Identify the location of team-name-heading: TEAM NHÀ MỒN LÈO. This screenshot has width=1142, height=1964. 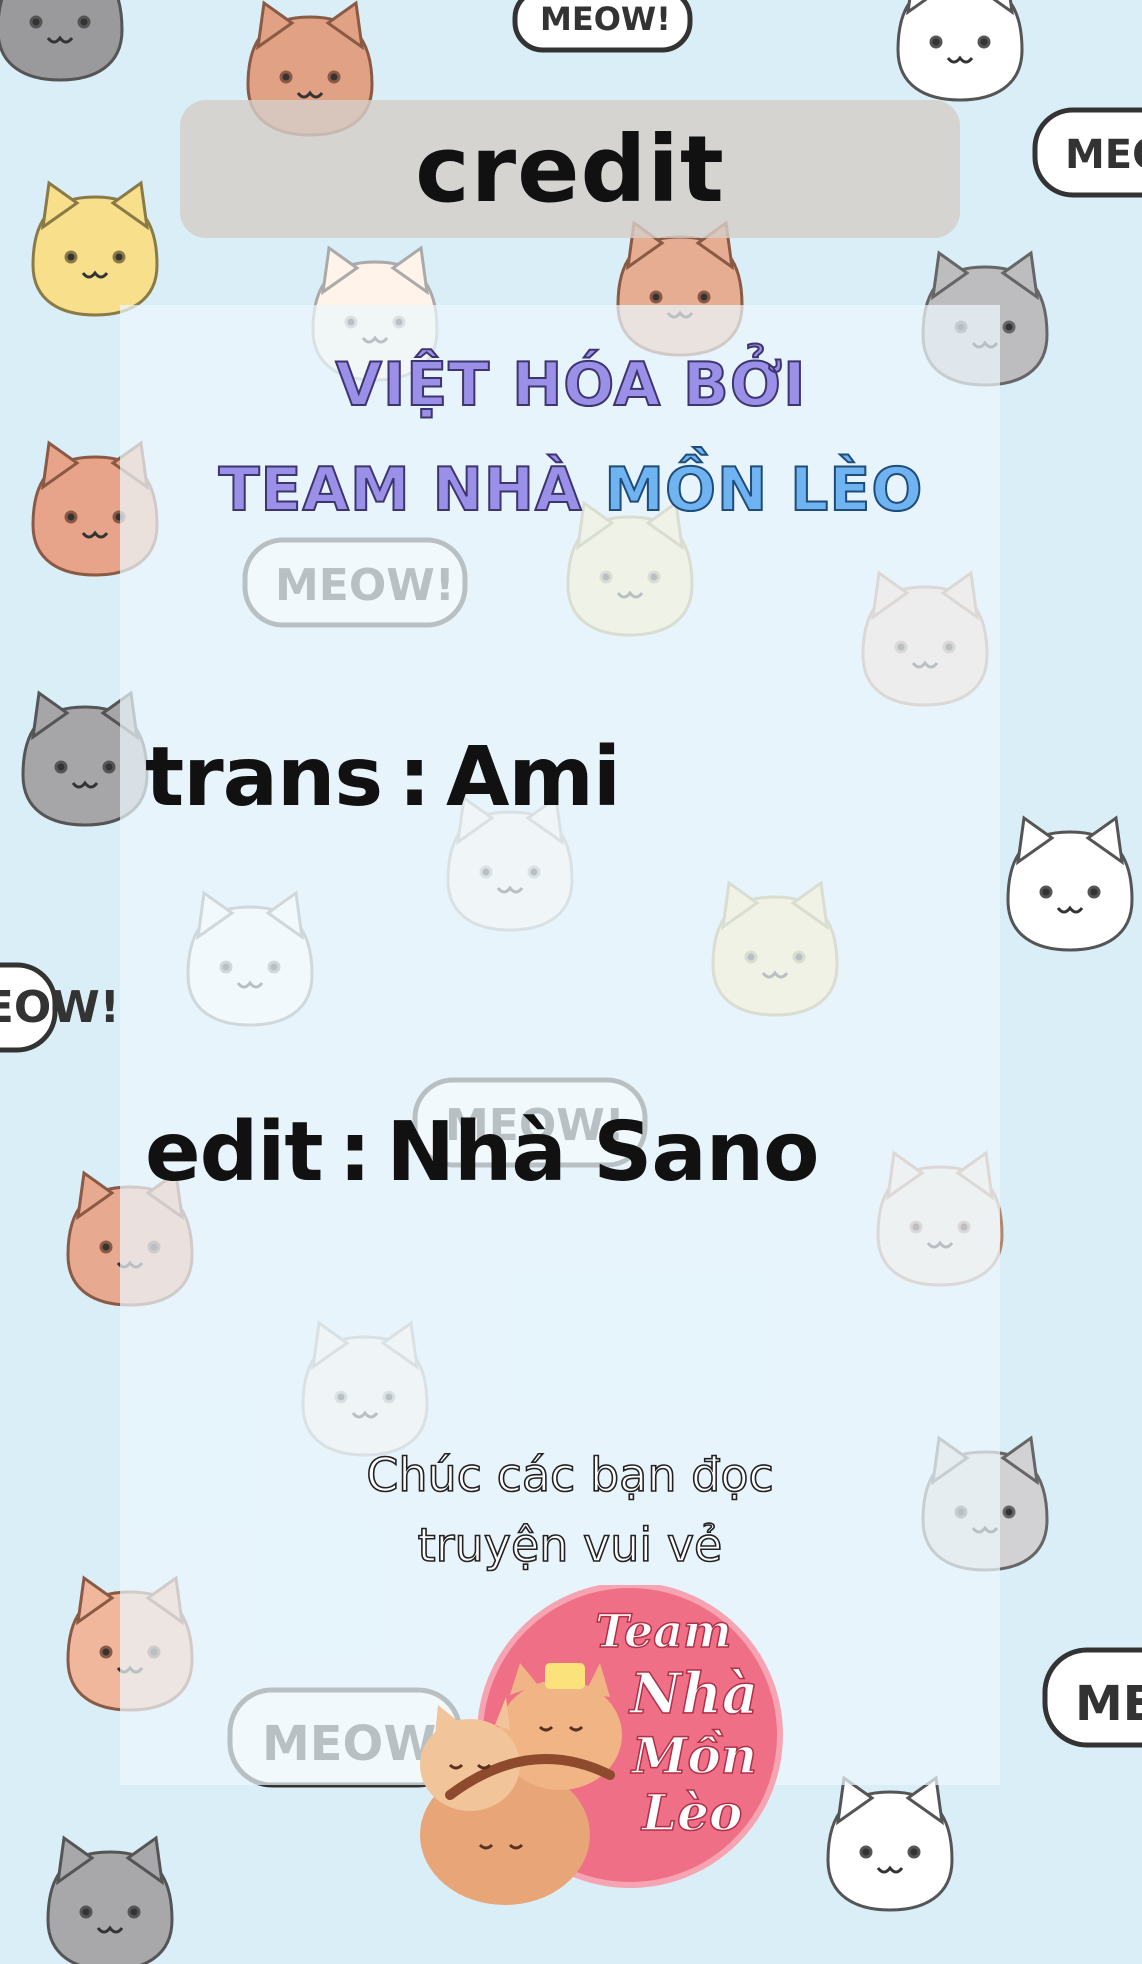
(571, 490).